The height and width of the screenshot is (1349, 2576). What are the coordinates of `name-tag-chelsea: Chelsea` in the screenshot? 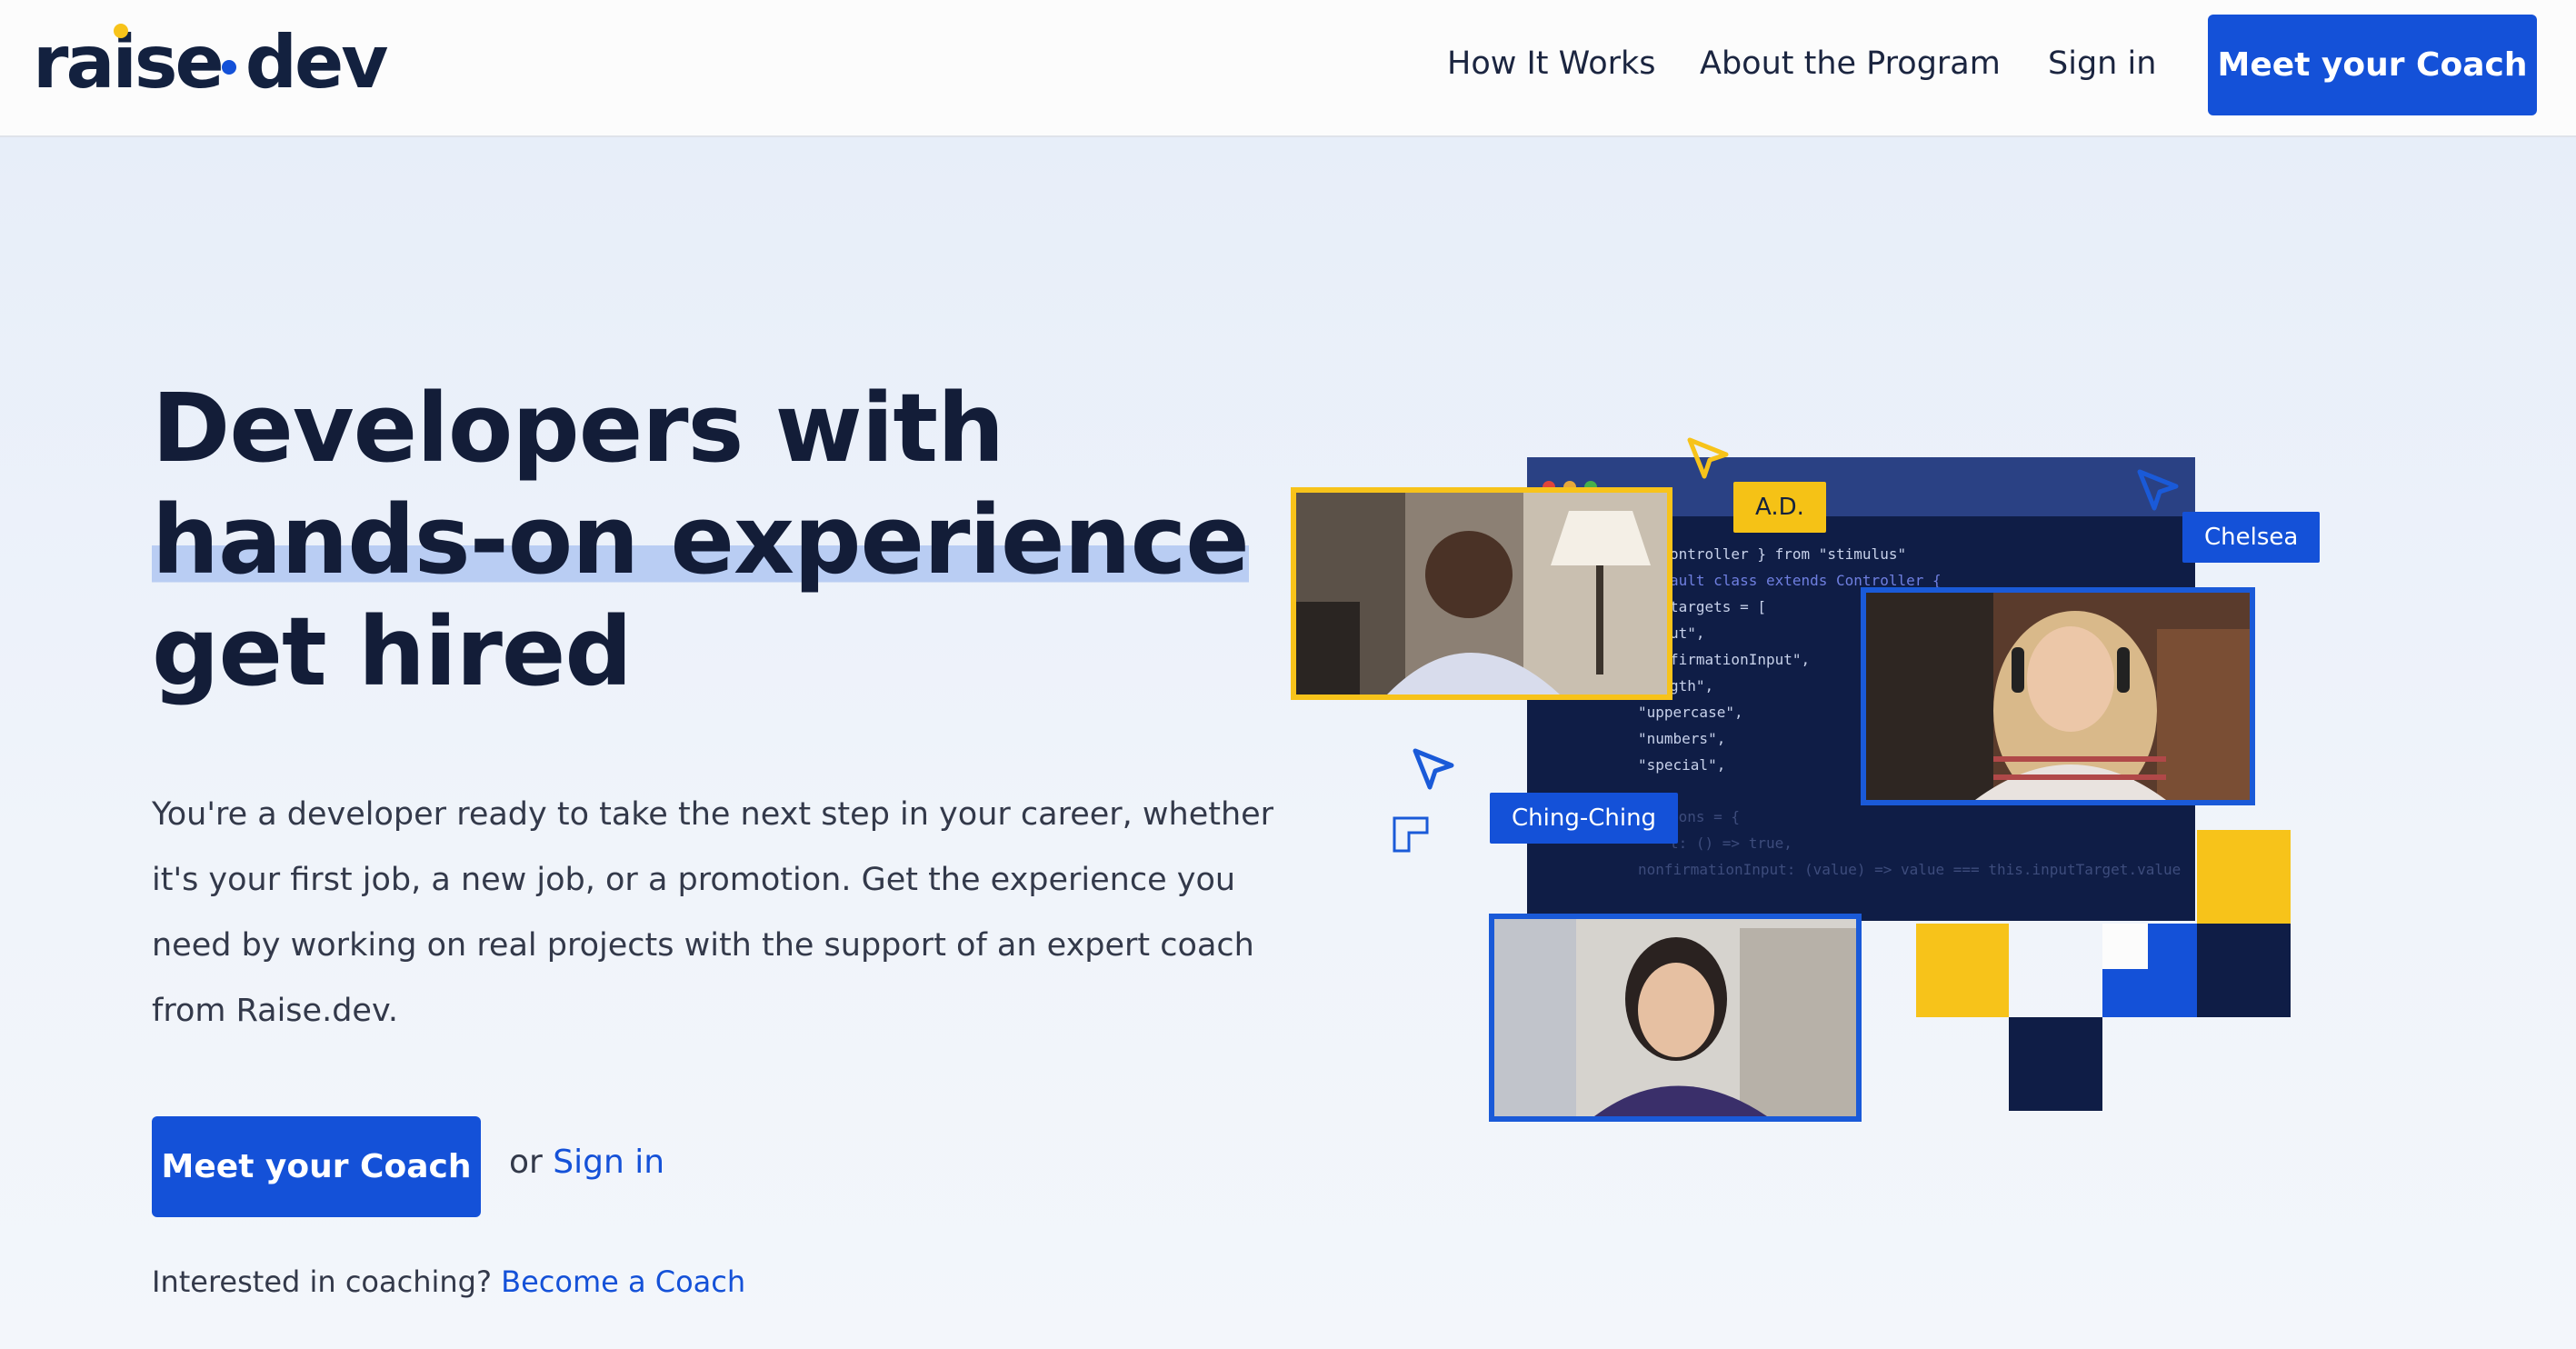 It's located at (2251, 537).